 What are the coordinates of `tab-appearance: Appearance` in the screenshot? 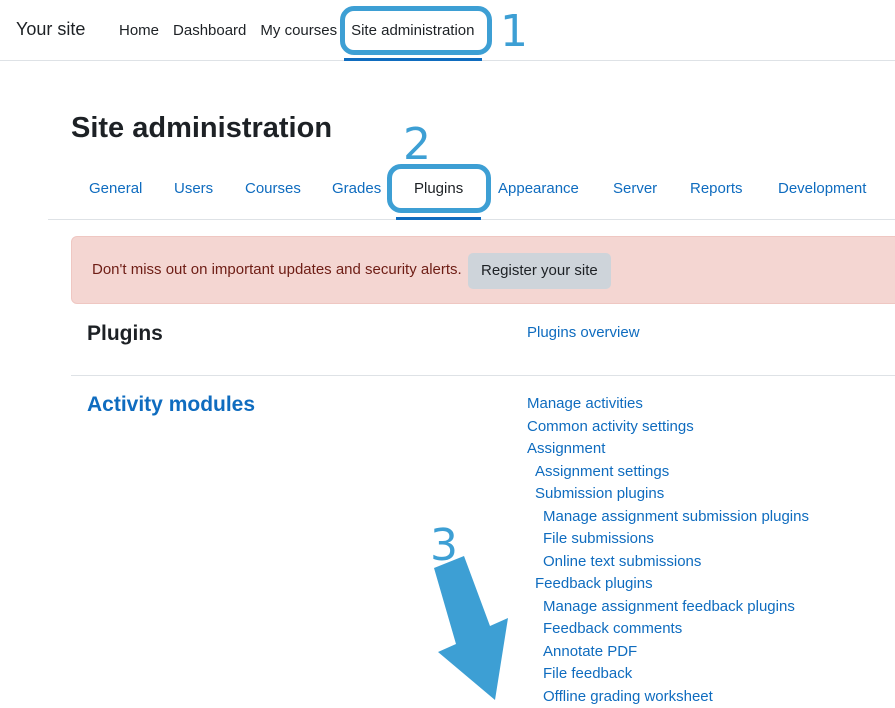 It's located at (538, 191).